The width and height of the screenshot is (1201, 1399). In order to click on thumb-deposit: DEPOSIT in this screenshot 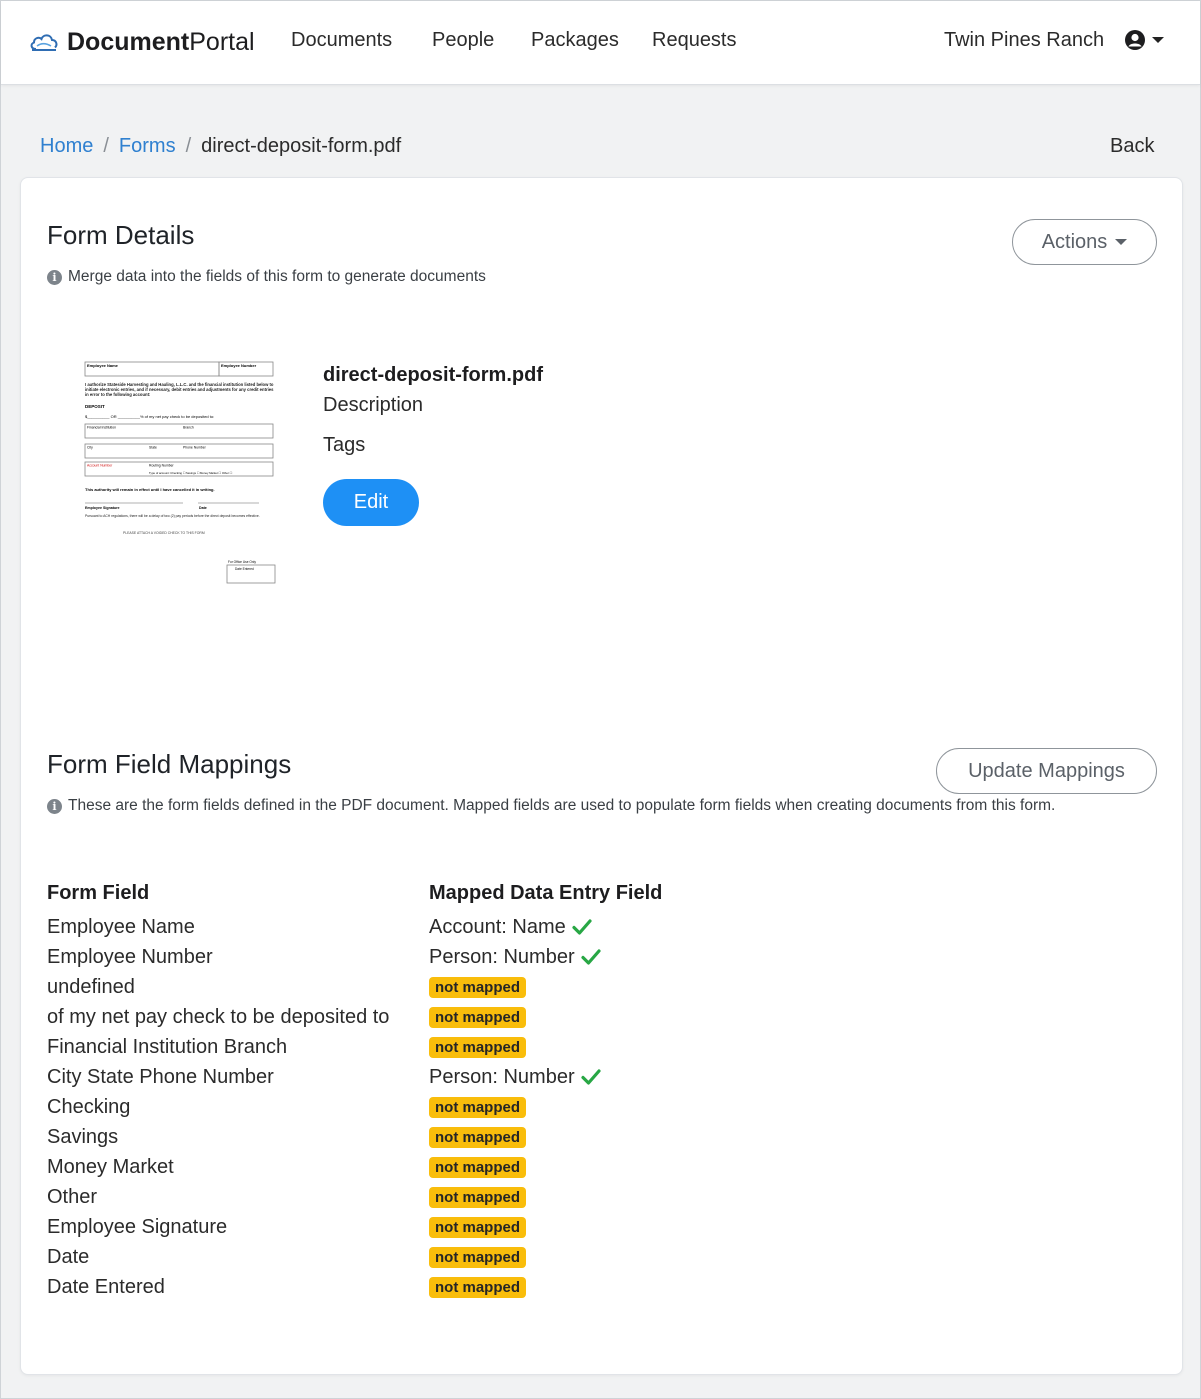, I will do `click(95, 406)`.